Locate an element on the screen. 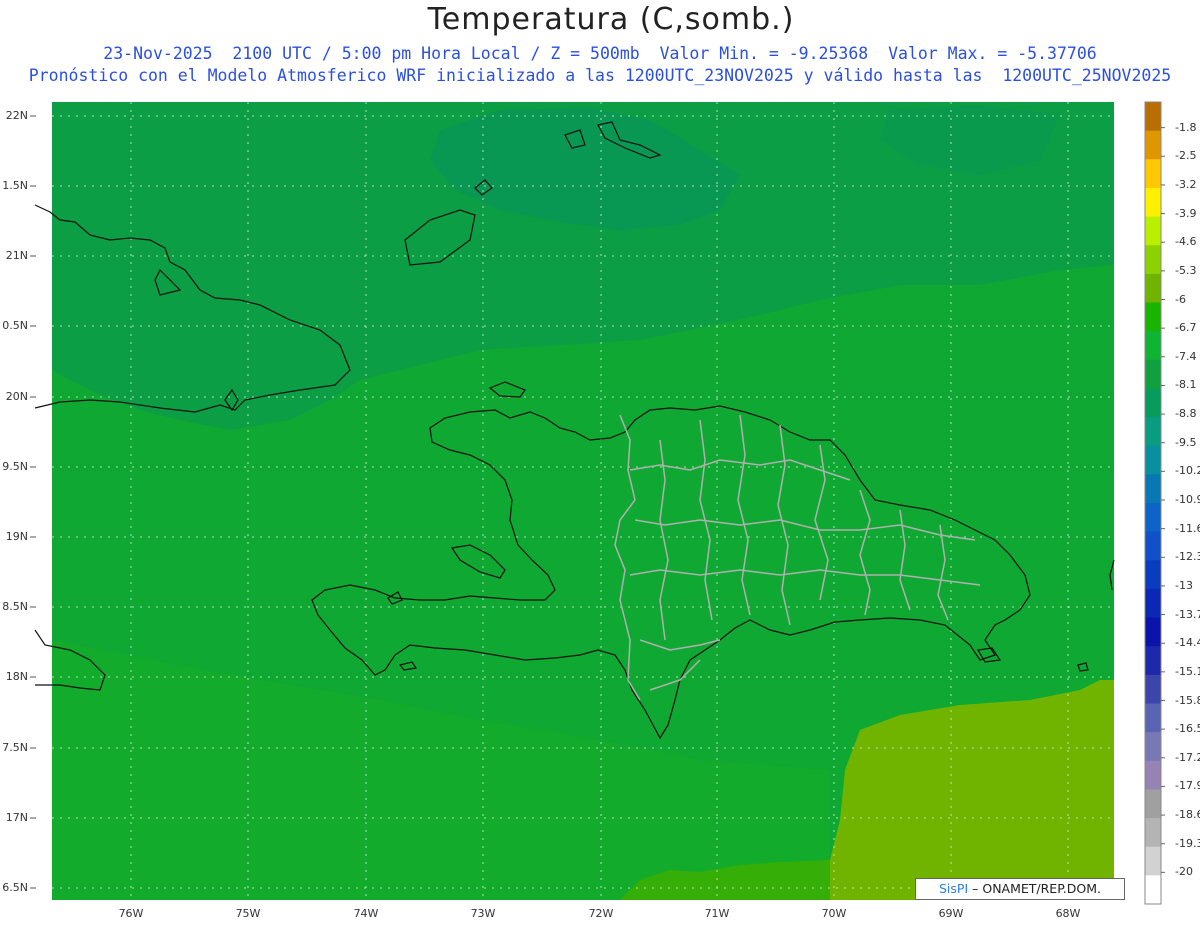  lon-label: 76W is located at coordinates (131, 913).